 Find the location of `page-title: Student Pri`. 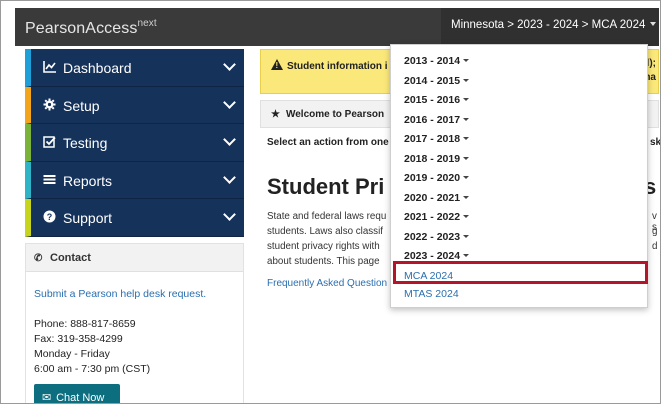

page-title: Student Pri is located at coordinates (326, 186).